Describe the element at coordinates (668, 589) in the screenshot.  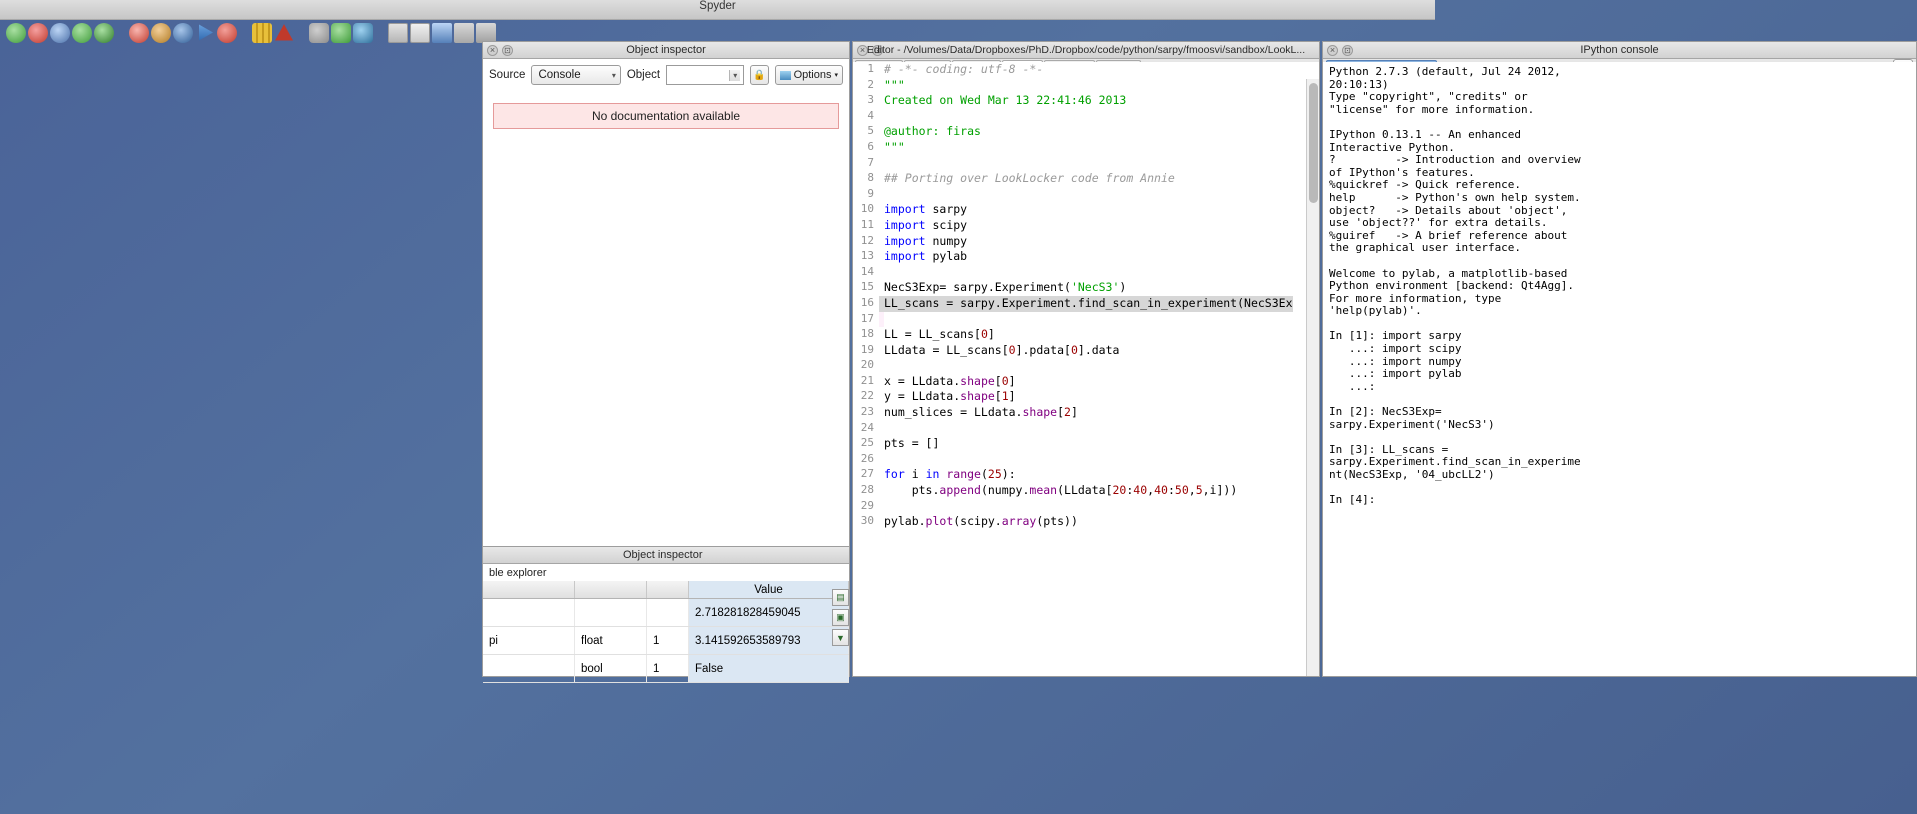
I see `column-header-size` at that location.